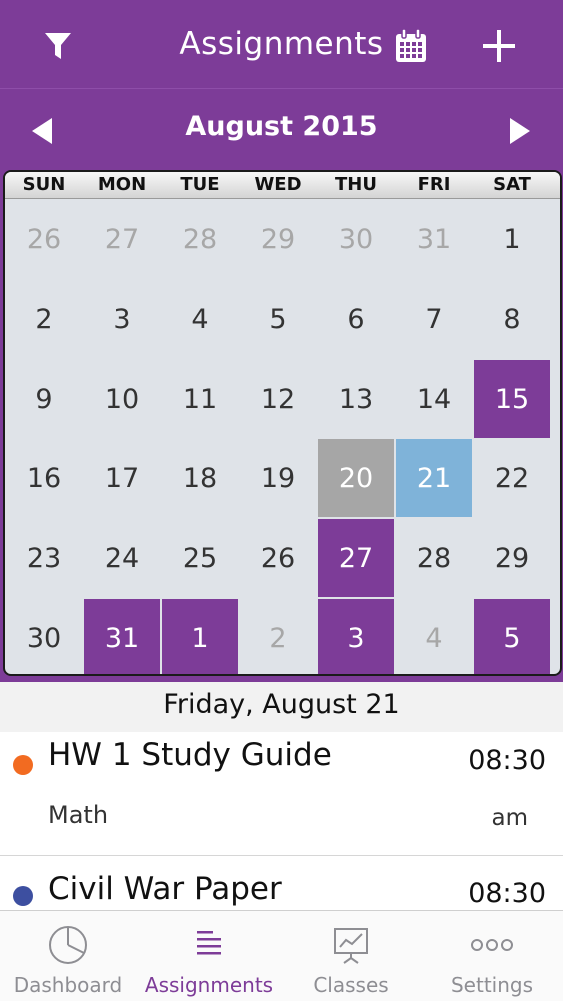  I want to click on add-assignment-button, so click(499, 46).